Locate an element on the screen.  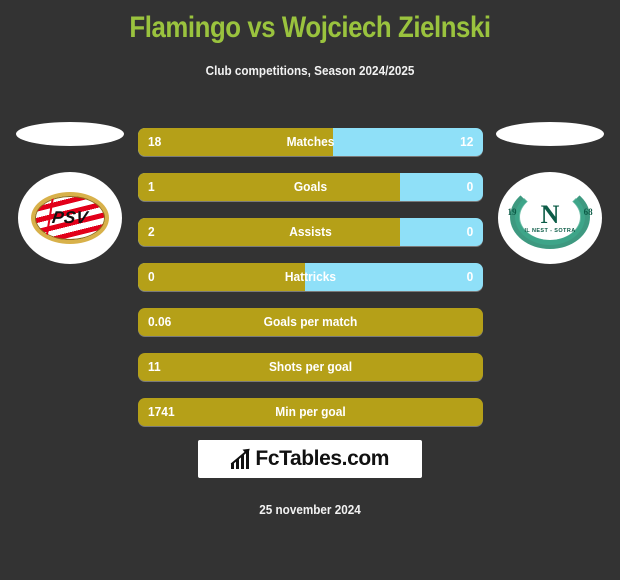
stat-label: Min per goal is located at coordinates (310, 411).